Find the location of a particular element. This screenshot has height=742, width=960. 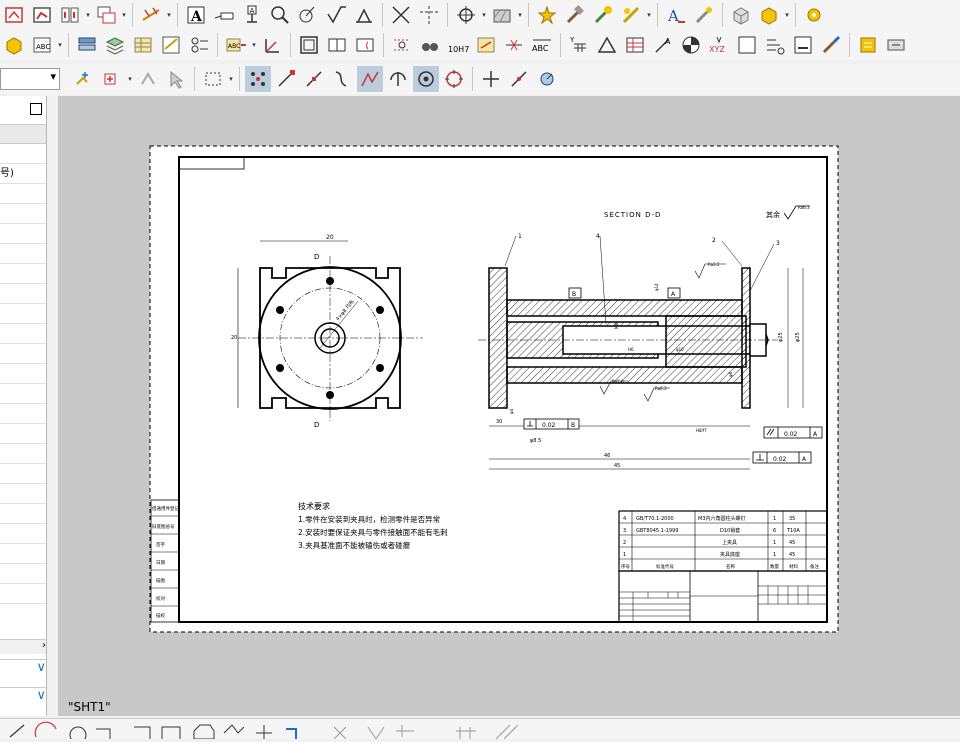

add-filter-icon is located at coordinates (112, 79).